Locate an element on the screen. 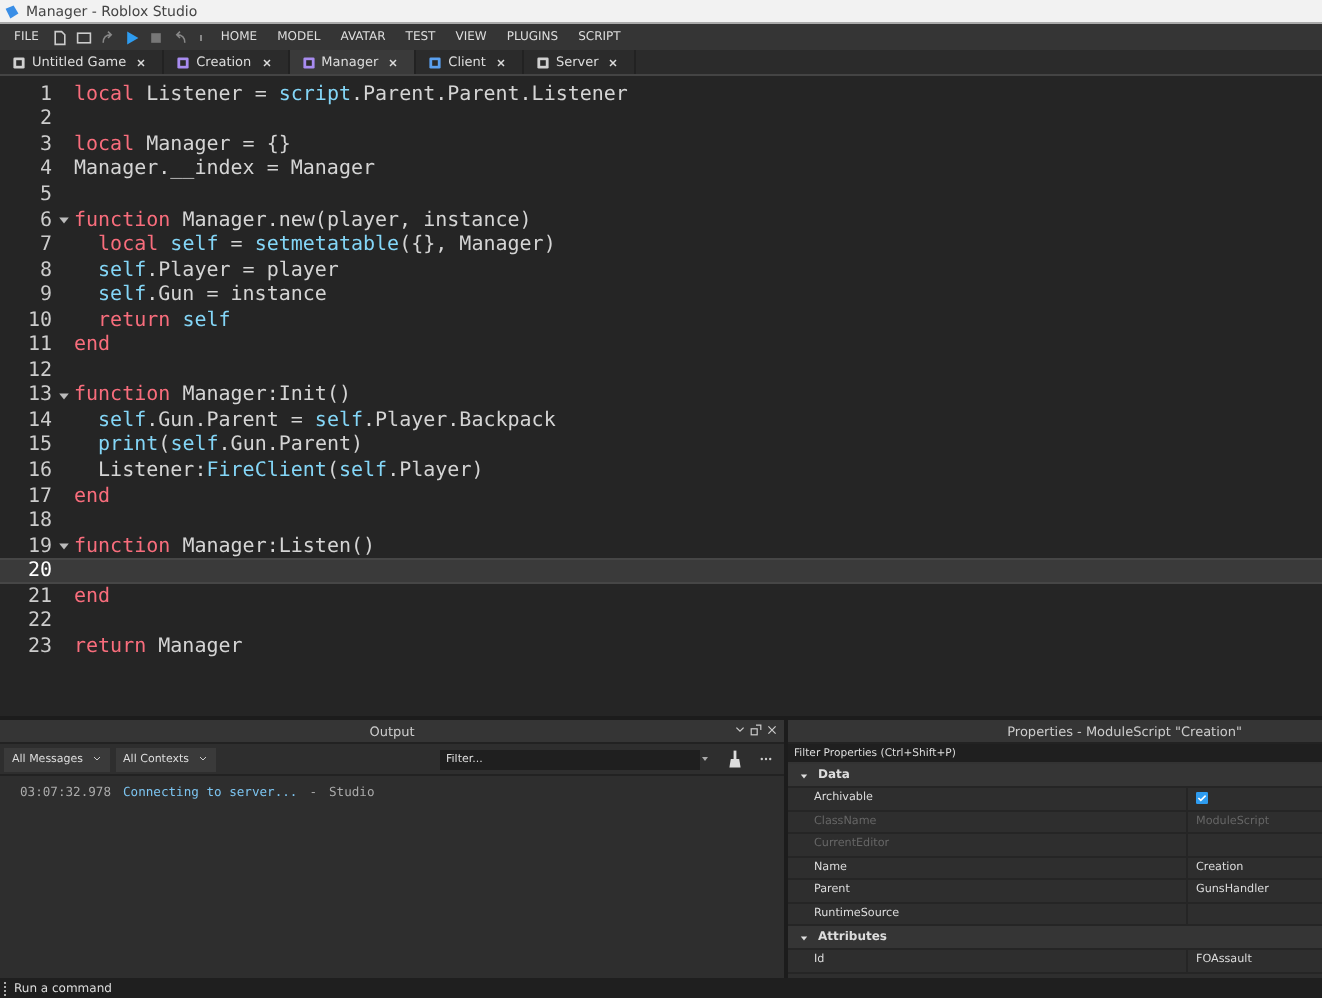 This screenshot has height=998, width=1322. editor-line: 5 is located at coordinates (661, 195).